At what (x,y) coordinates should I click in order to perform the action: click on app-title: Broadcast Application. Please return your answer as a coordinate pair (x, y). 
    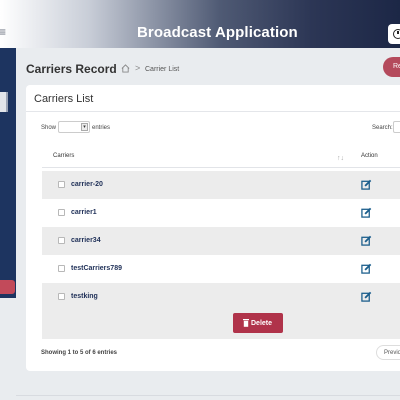
    Looking at the image, I should click on (217, 32).